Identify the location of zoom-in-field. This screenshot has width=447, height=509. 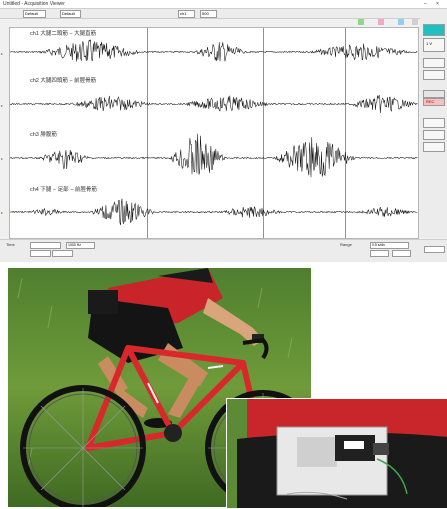
(379, 253).